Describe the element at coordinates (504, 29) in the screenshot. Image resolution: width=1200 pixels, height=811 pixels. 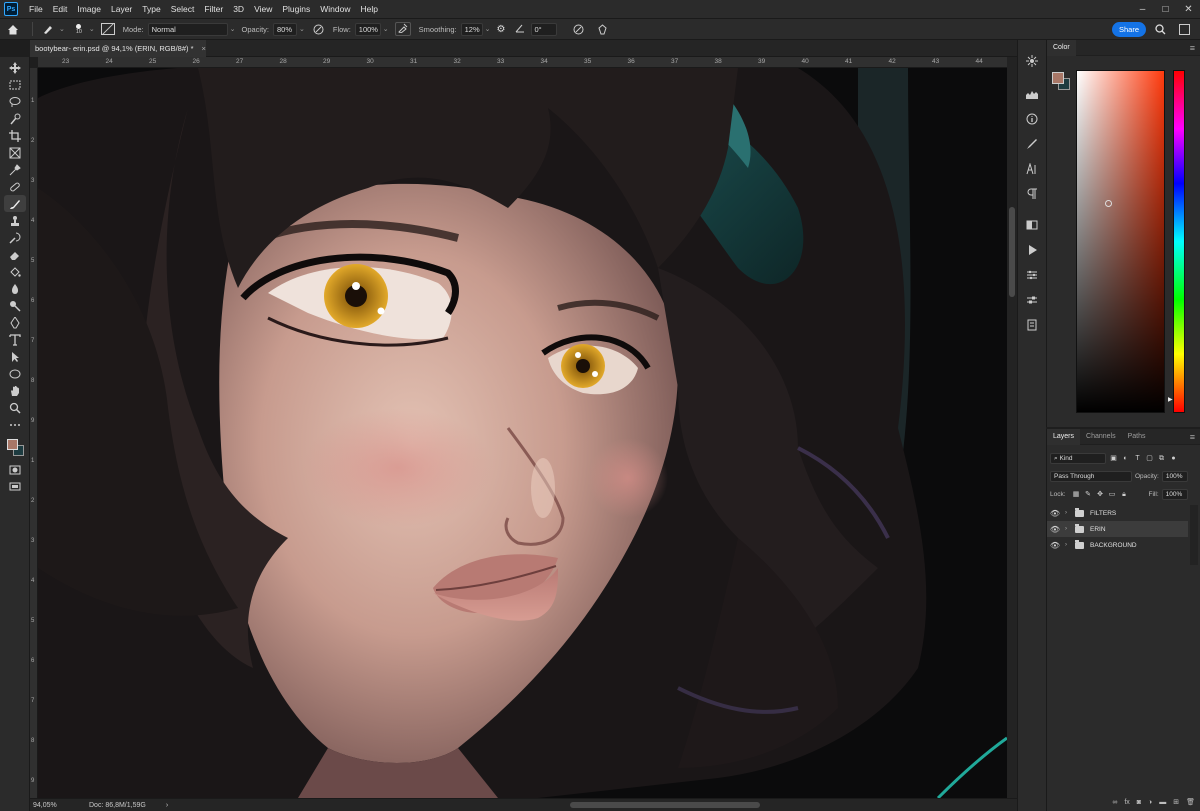
I see `gear-icon: ⚙` at that location.